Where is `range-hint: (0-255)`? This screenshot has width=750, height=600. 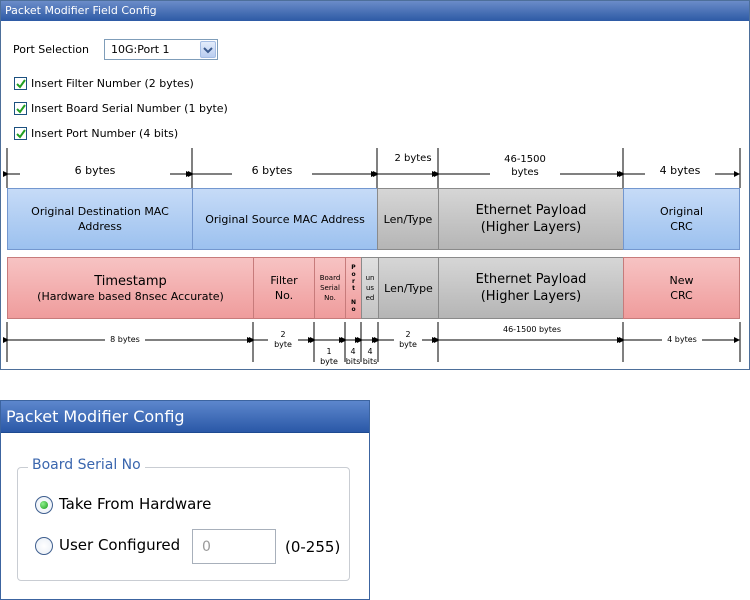 range-hint: (0-255) is located at coordinates (313, 547).